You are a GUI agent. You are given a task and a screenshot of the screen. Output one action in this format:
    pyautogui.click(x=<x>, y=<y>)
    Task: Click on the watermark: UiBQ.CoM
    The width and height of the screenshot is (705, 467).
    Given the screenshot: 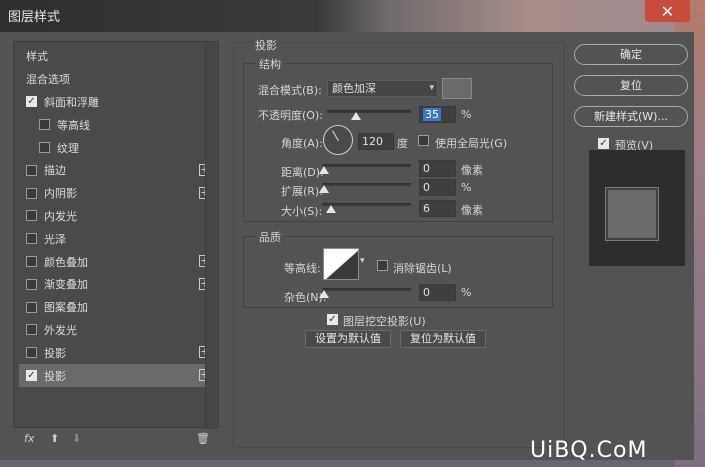 What is the action you would take?
    pyautogui.click(x=589, y=450)
    